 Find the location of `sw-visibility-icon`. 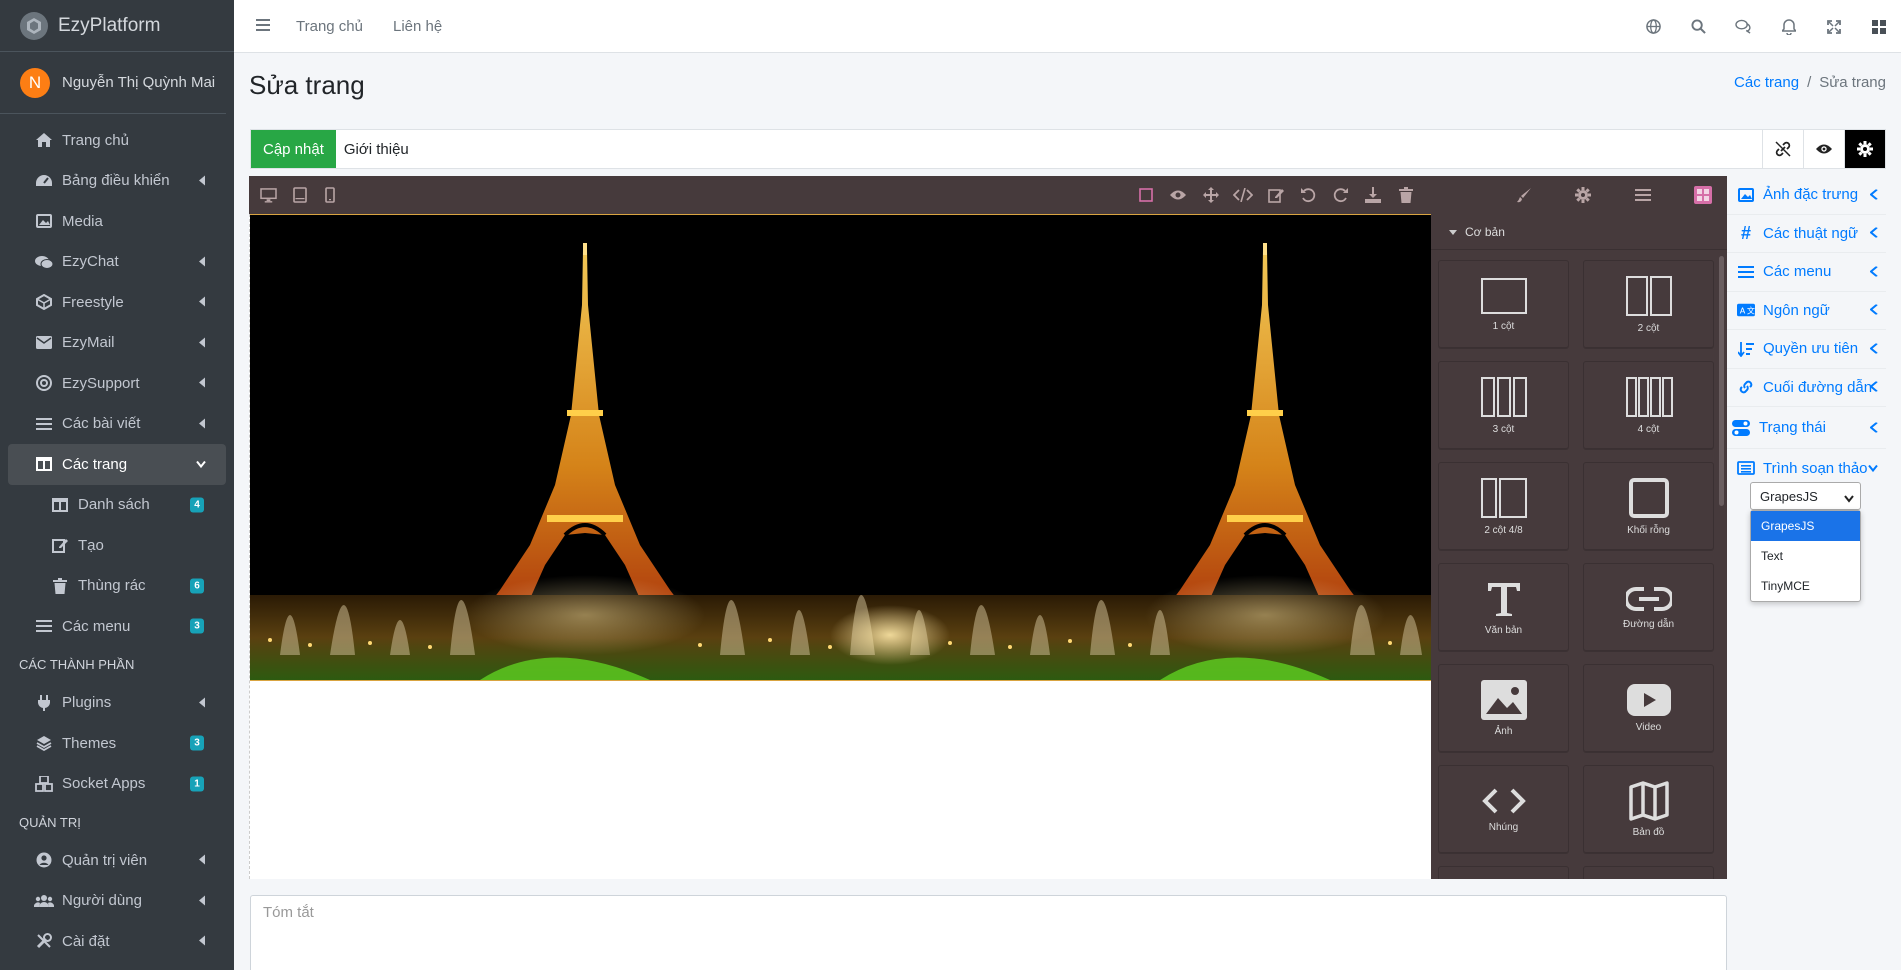

sw-visibility-icon is located at coordinates (1146, 195).